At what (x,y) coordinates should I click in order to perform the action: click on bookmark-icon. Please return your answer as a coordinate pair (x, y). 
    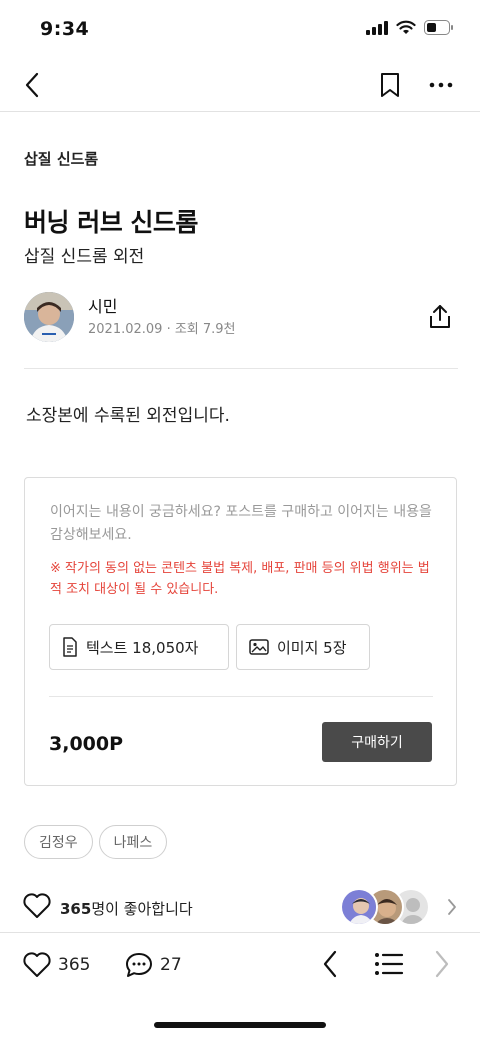
    Looking at the image, I should click on (390, 85).